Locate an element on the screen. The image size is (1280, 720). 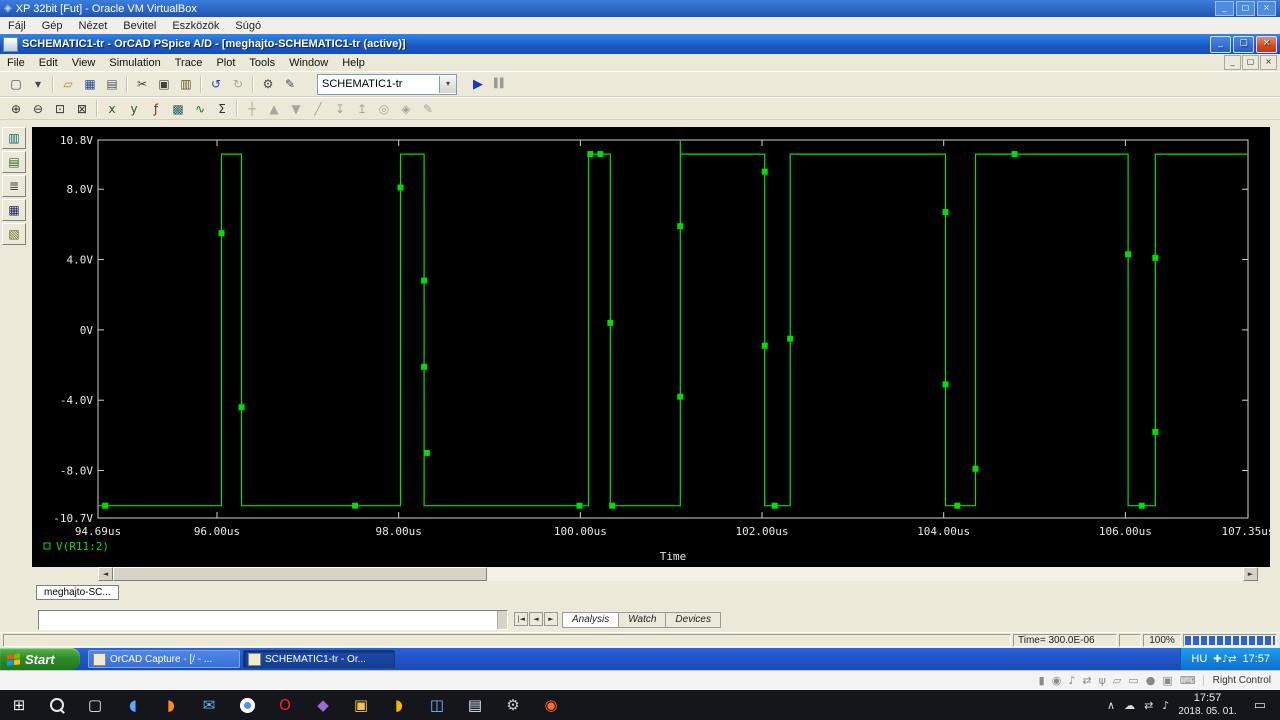
output-window-icon: ▧ is located at coordinates (14, 234).